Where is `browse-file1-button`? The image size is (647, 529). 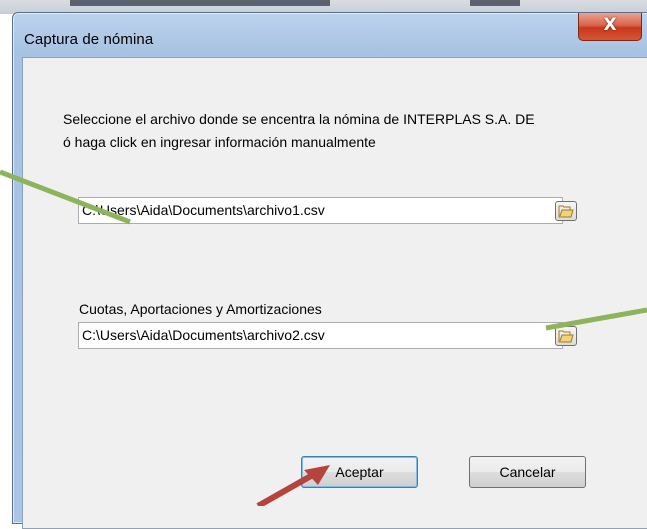
browse-file1-button is located at coordinates (566, 211).